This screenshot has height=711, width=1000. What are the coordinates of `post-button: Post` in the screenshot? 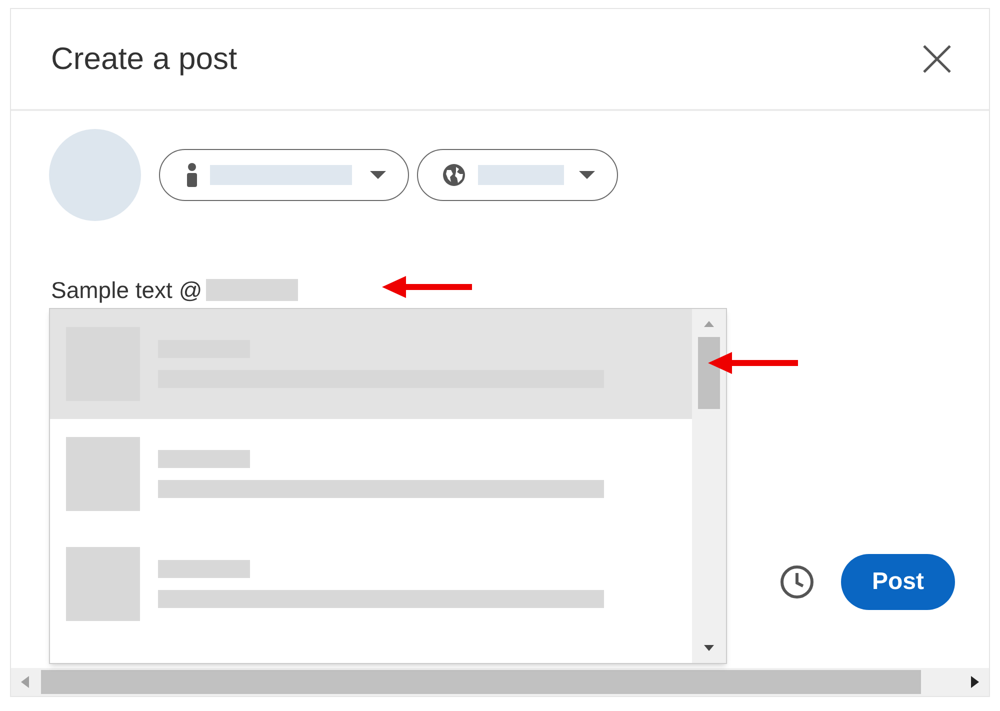 It's located at (898, 582).